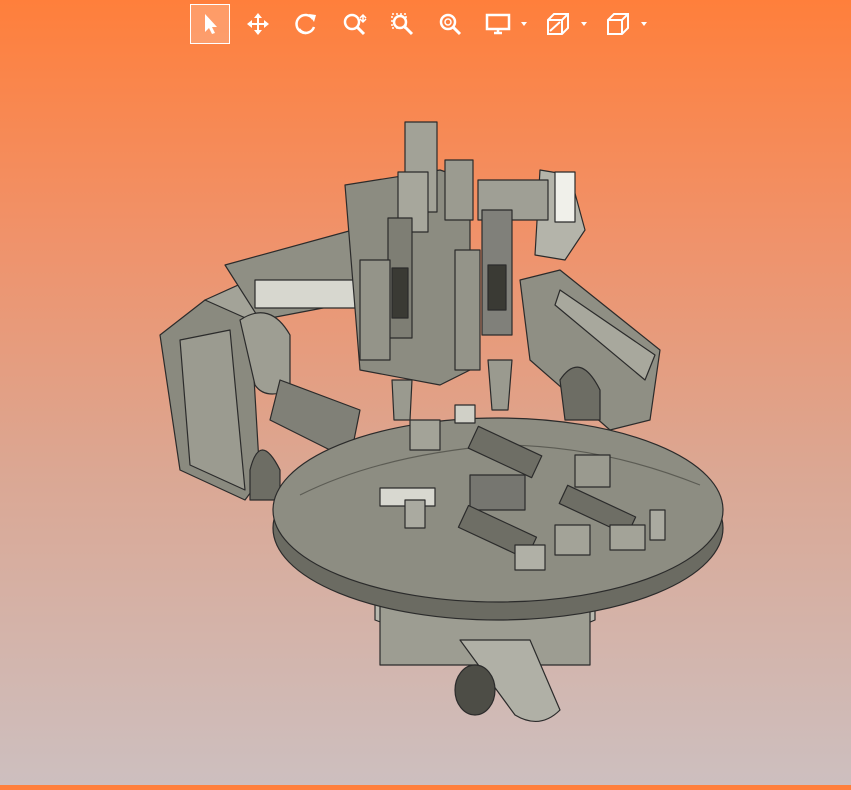  Describe the element at coordinates (558, 24) in the screenshot. I see `section-view-icon` at that location.